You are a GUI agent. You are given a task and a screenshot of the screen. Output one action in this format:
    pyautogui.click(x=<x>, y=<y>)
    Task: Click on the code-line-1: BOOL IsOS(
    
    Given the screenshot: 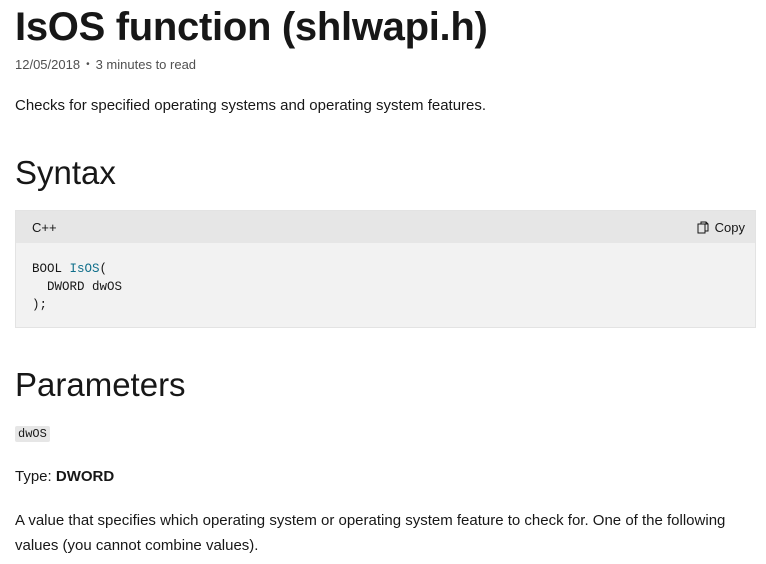 What is the action you would take?
    pyautogui.click(x=69, y=269)
    